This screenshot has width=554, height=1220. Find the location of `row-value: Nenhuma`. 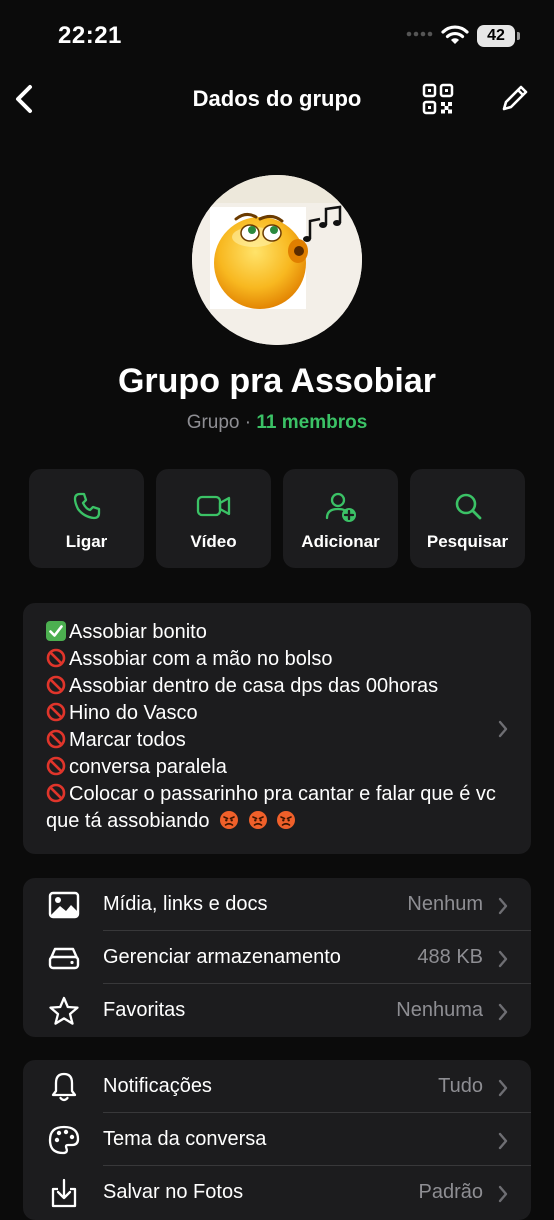

row-value: Nenhuma is located at coordinates (439, 1010).